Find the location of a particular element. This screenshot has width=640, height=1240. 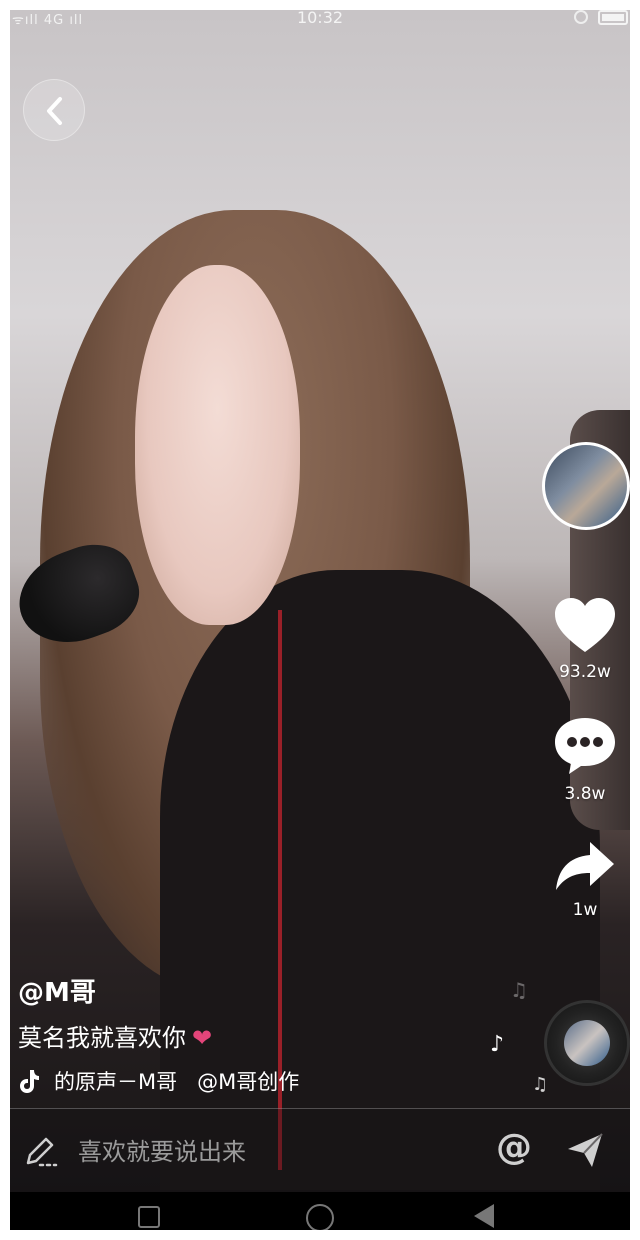

caption-text: 莫名我就喜欢你 is located at coordinates (102, 1038).